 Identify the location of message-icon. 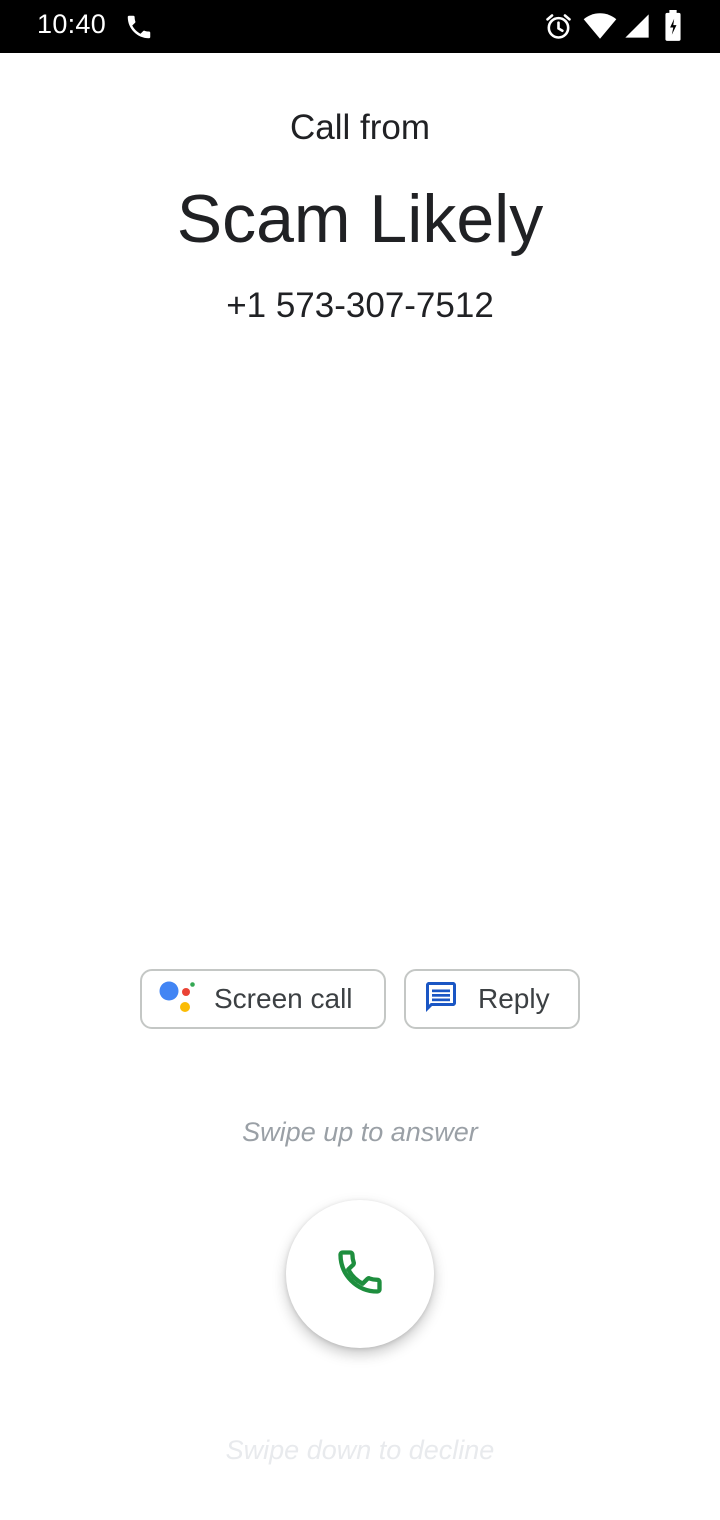
(441, 999).